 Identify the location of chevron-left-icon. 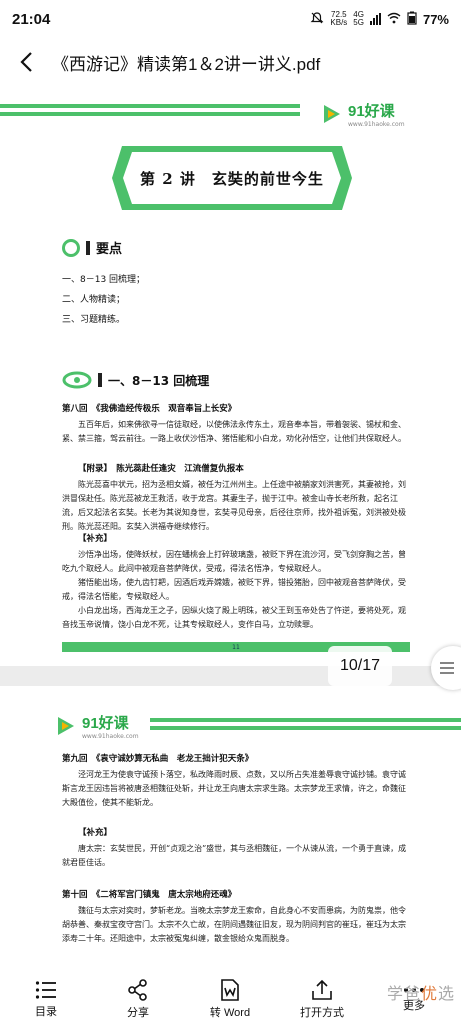
(26, 62).